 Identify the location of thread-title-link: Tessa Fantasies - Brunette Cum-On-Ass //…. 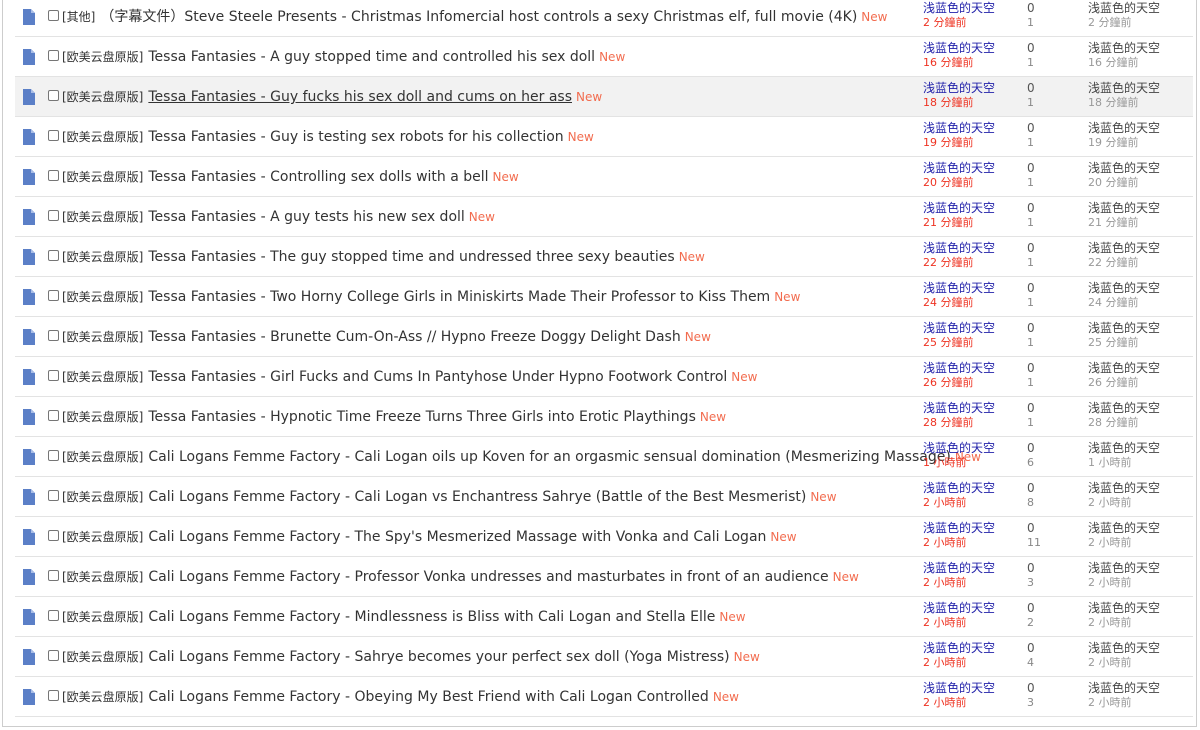
(414, 337).